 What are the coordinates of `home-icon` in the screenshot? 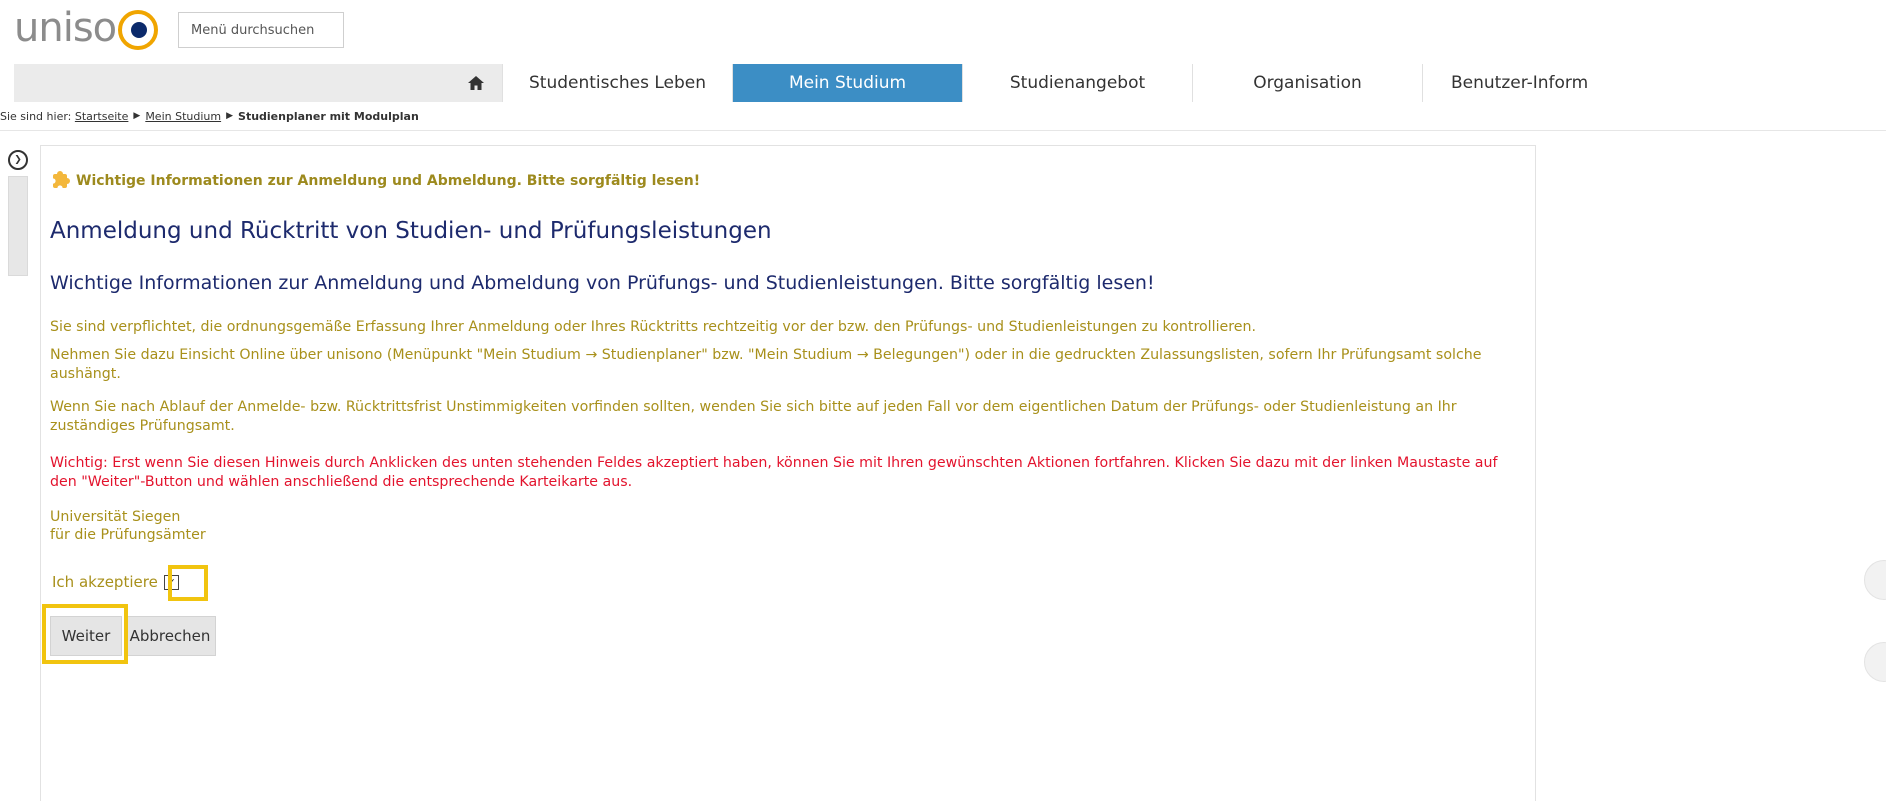 It's located at (476, 83).